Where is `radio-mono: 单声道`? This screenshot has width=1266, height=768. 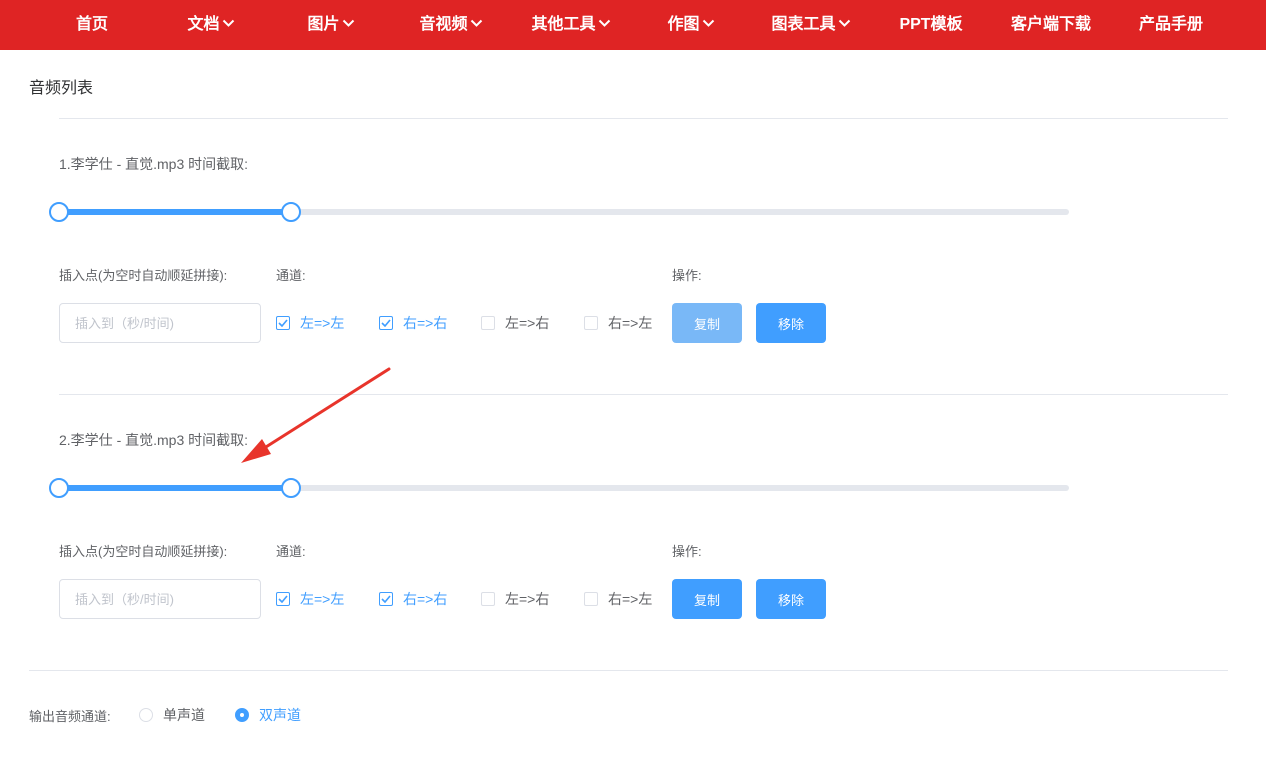 radio-mono: 单声道 is located at coordinates (172, 715).